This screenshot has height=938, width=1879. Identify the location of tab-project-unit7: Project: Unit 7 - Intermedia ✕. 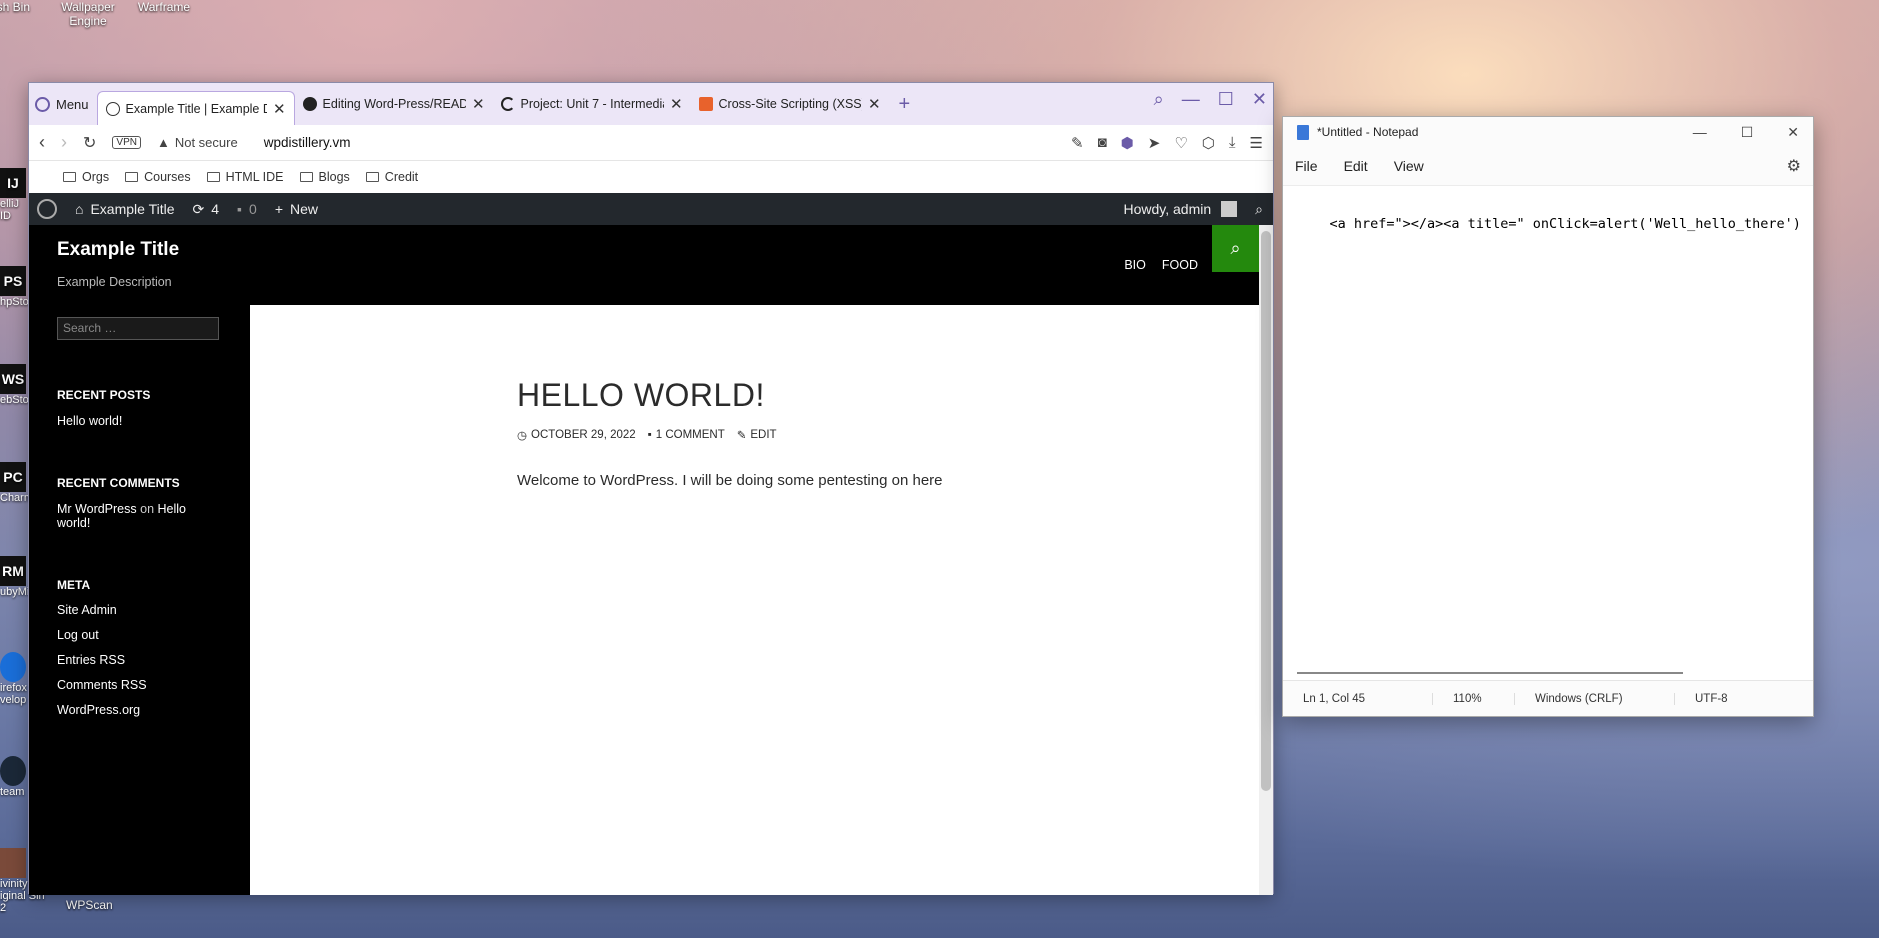
(592, 104).